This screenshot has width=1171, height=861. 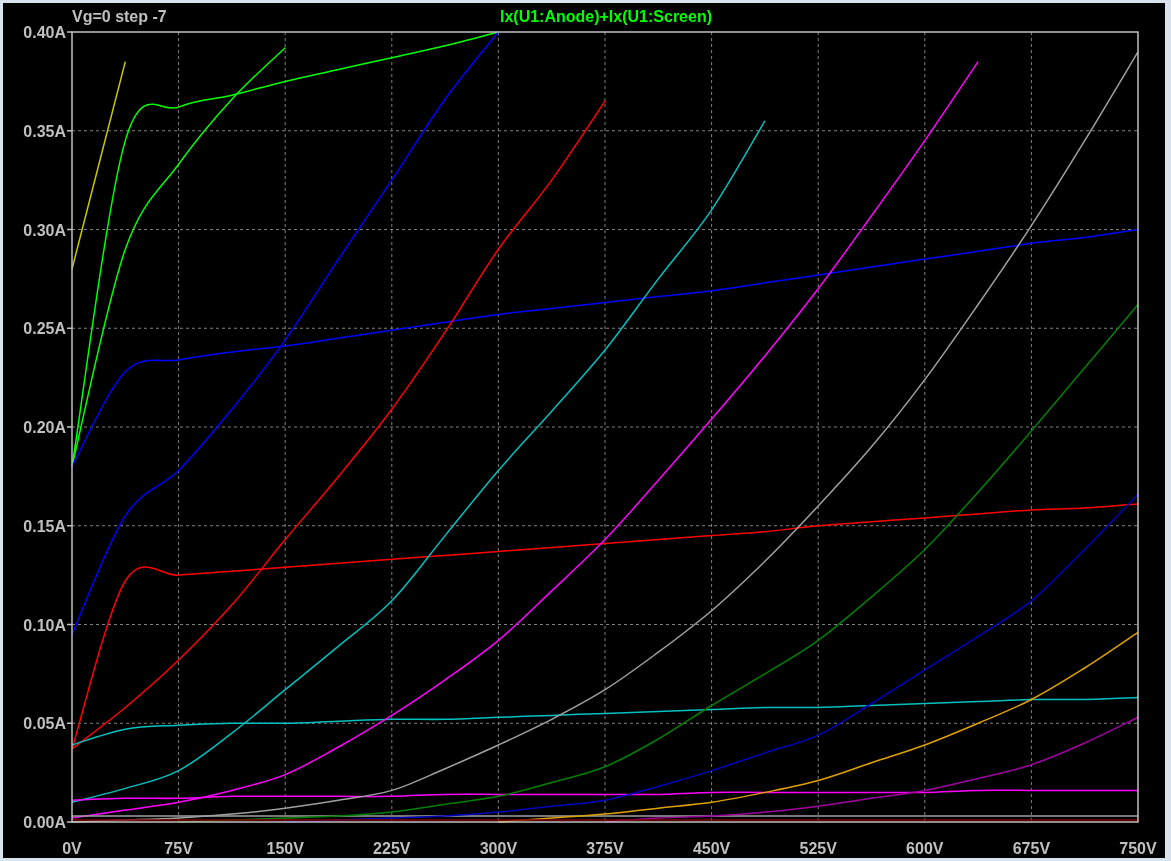 I want to click on x-tick-label: 0V, so click(x=72, y=848).